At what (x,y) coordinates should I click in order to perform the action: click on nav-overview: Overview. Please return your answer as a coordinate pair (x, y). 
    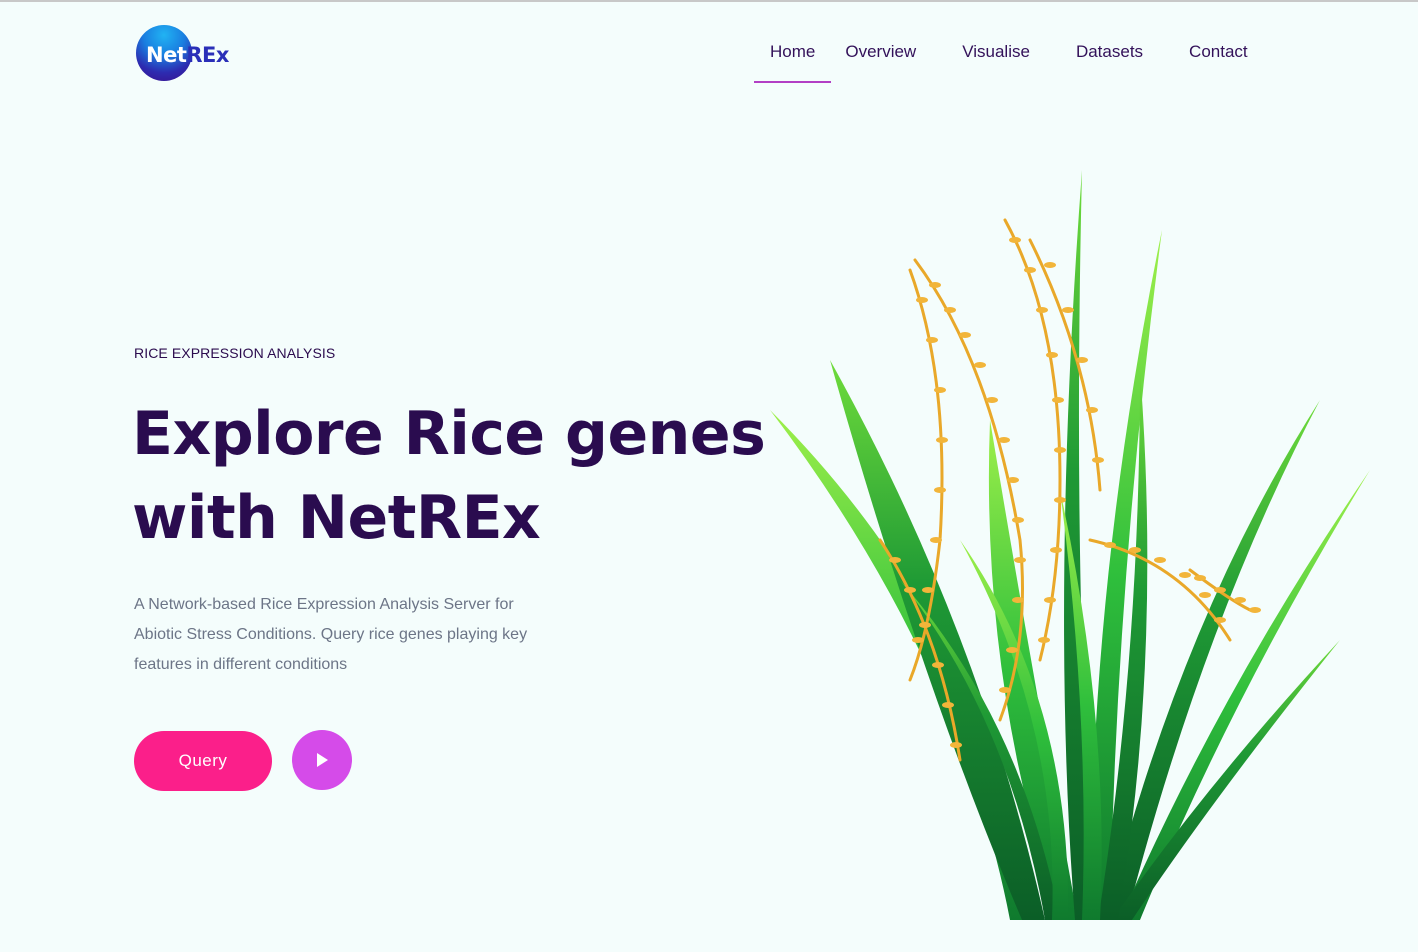
    Looking at the image, I should click on (880, 62).